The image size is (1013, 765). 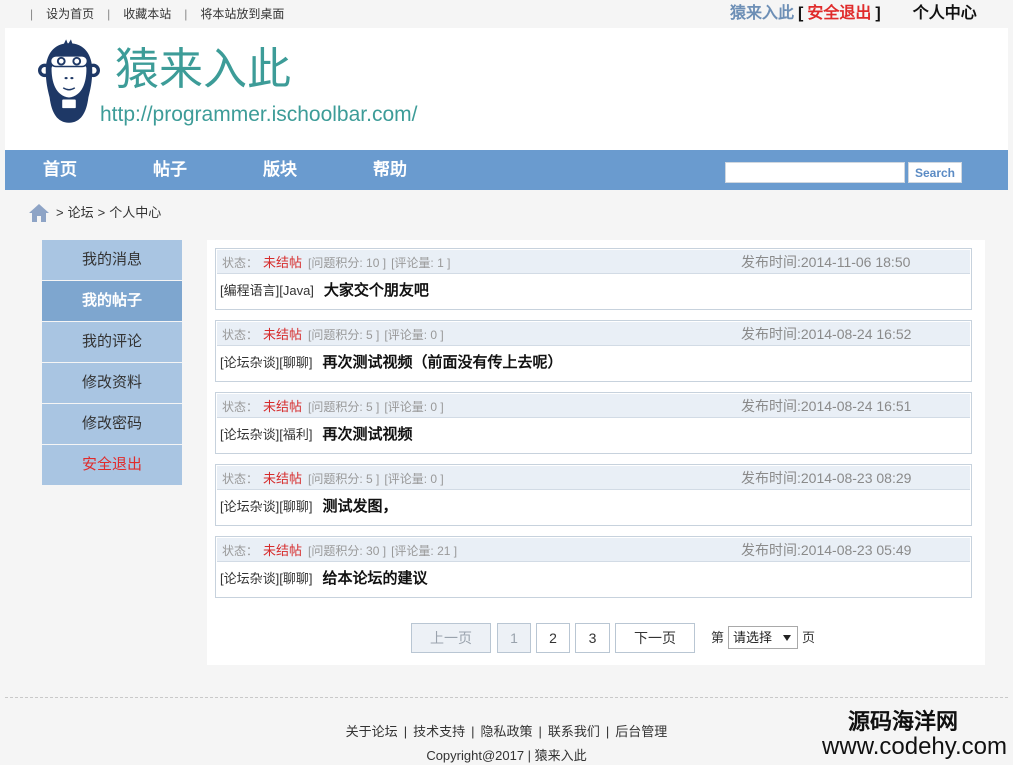 What do you see at coordinates (506, 697) in the screenshot?
I see `footer-divider` at bounding box center [506, 697].